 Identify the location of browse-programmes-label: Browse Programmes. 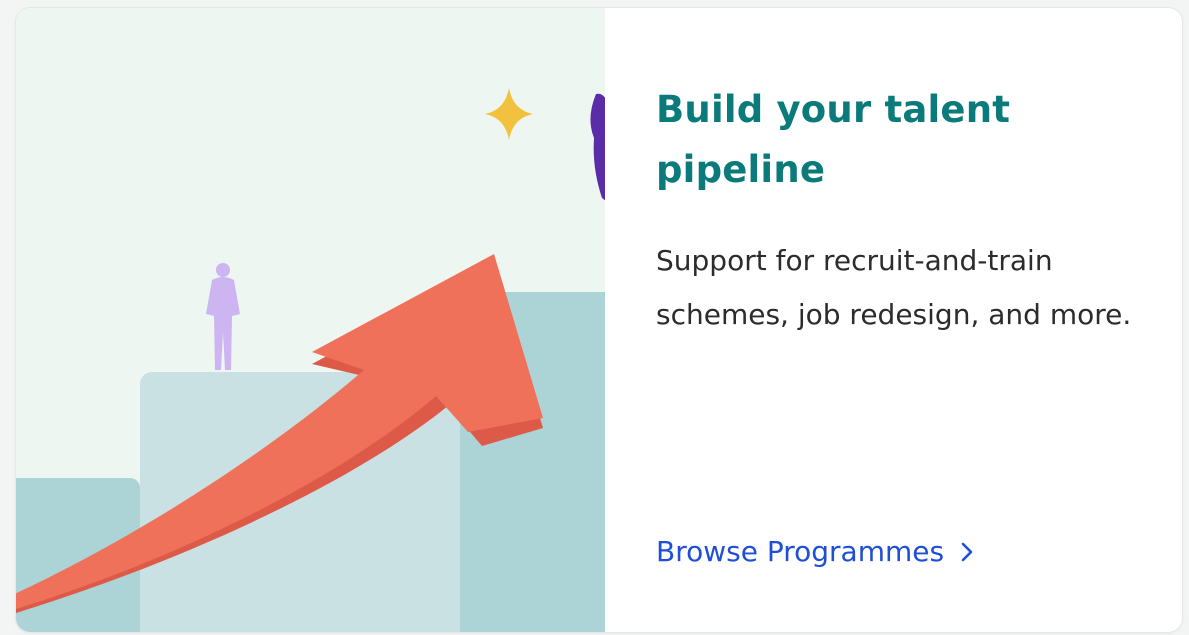
(800, 551).